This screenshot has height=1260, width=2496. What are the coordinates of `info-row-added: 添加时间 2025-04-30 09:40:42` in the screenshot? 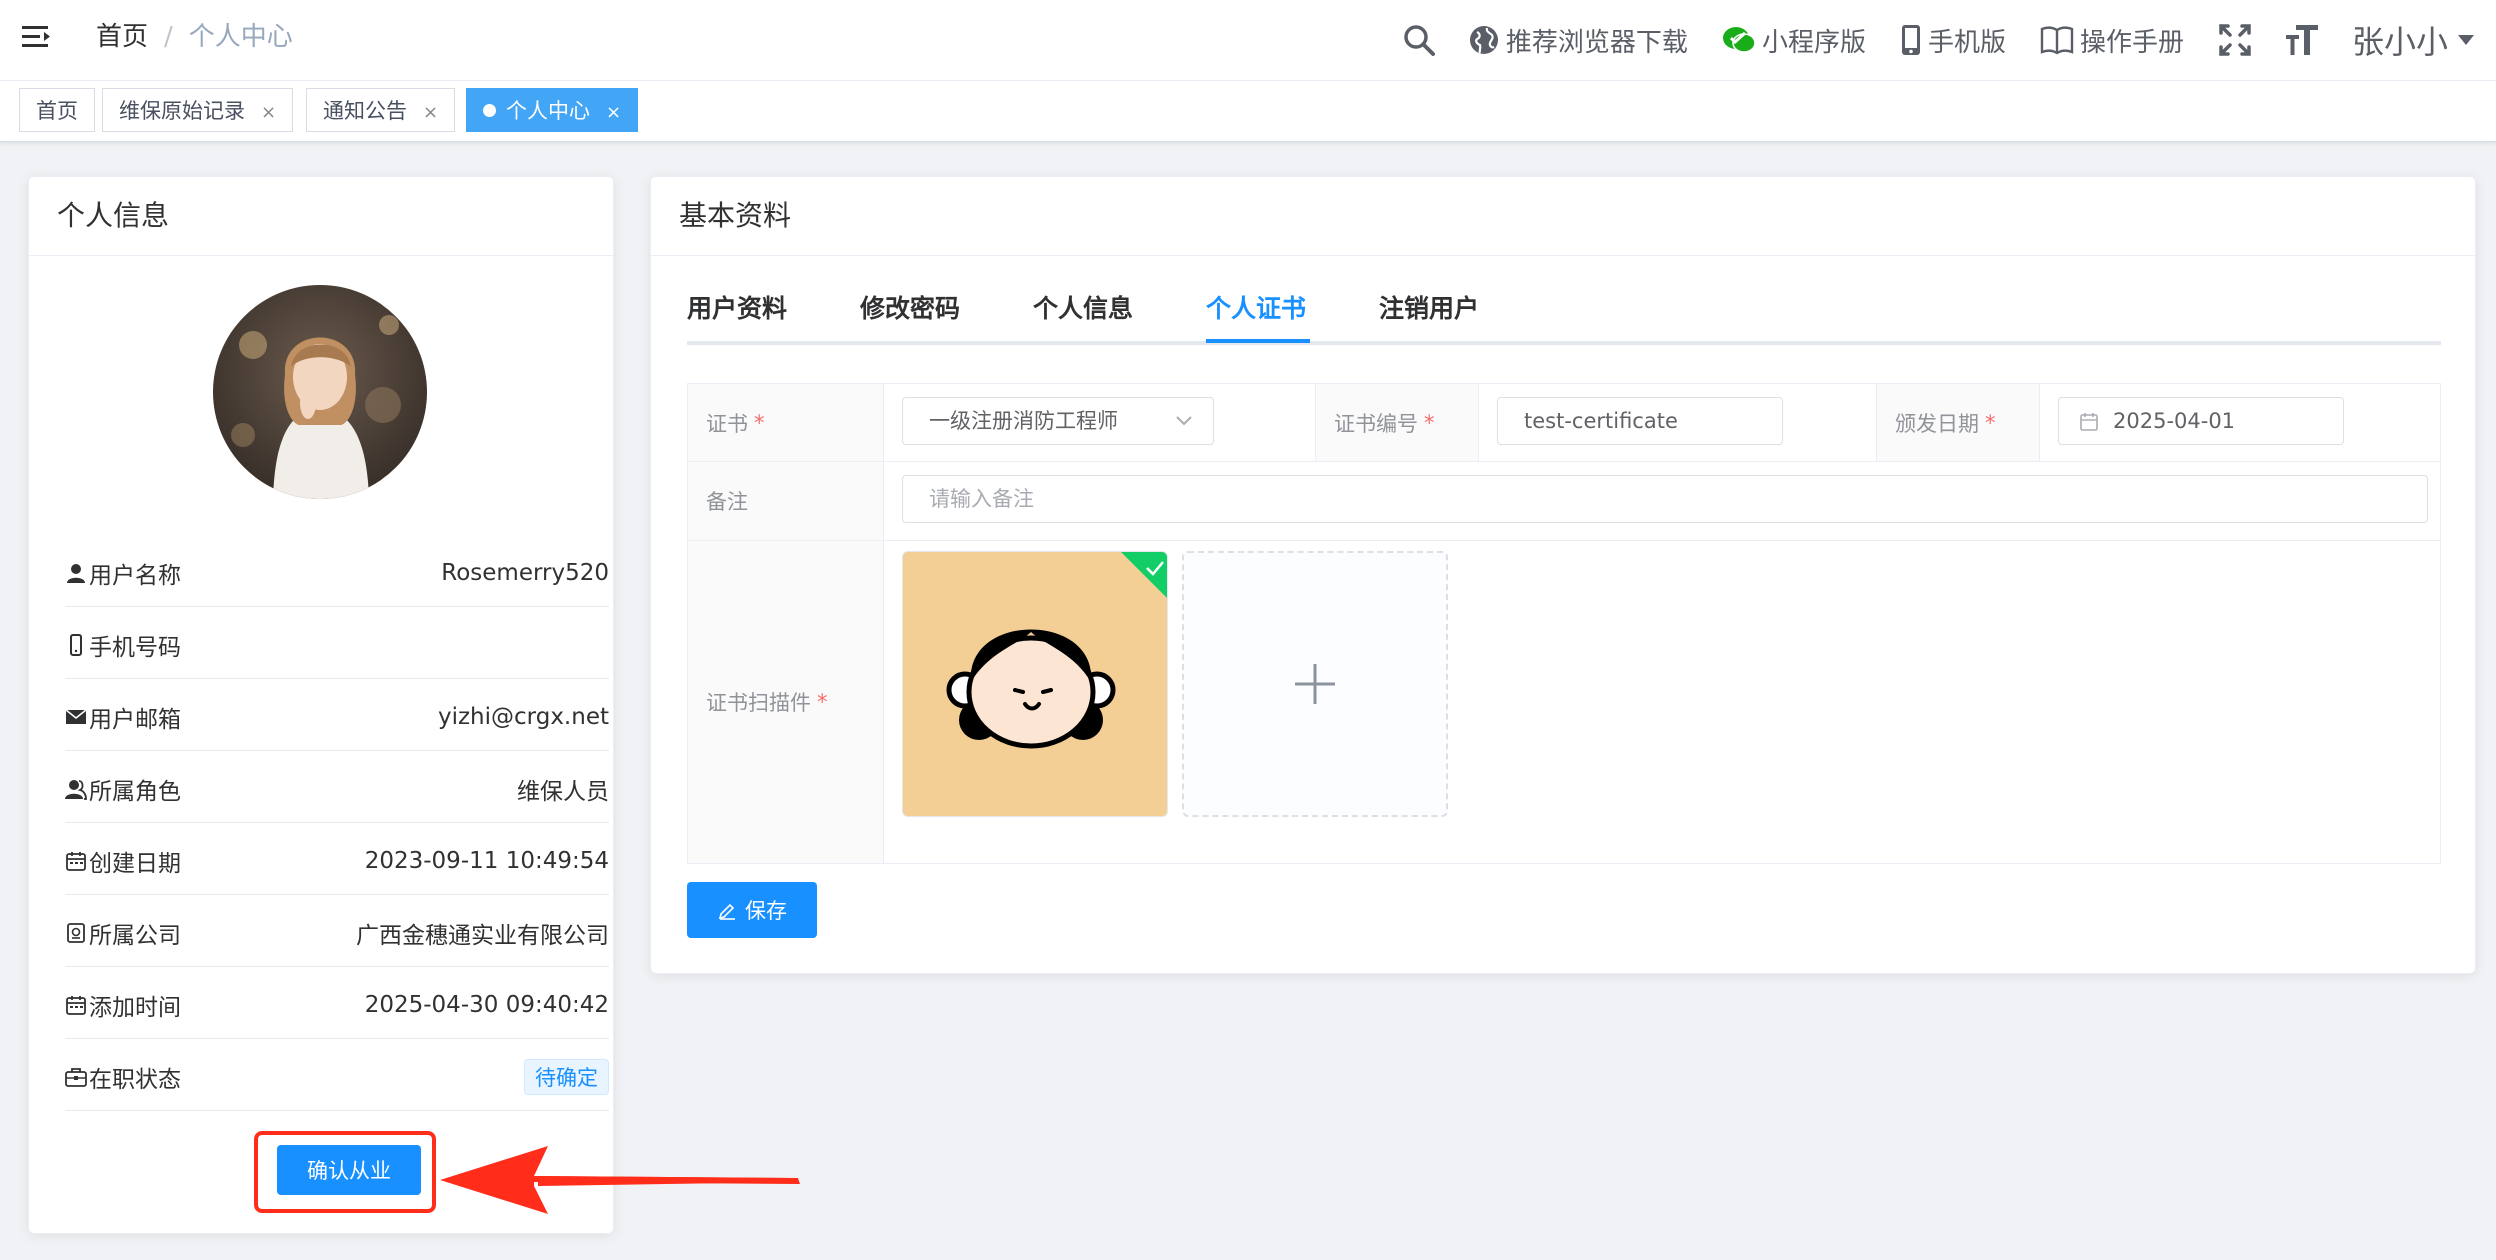 It's located at (337, 1003).